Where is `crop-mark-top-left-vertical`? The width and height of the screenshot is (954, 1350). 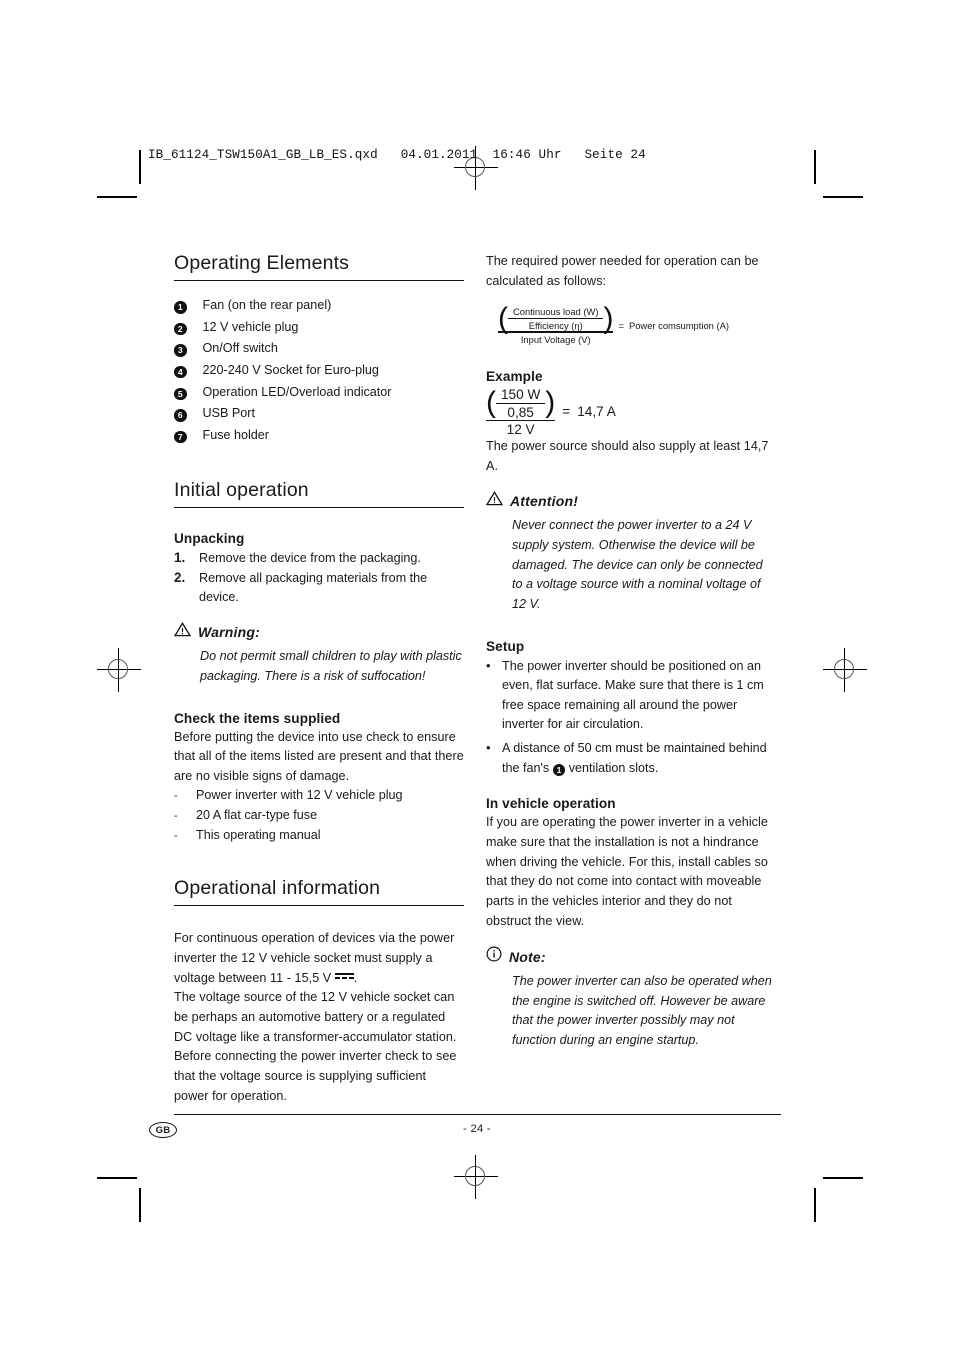
crop-mark-top-left-vertical is located at coordinates (140, 167).